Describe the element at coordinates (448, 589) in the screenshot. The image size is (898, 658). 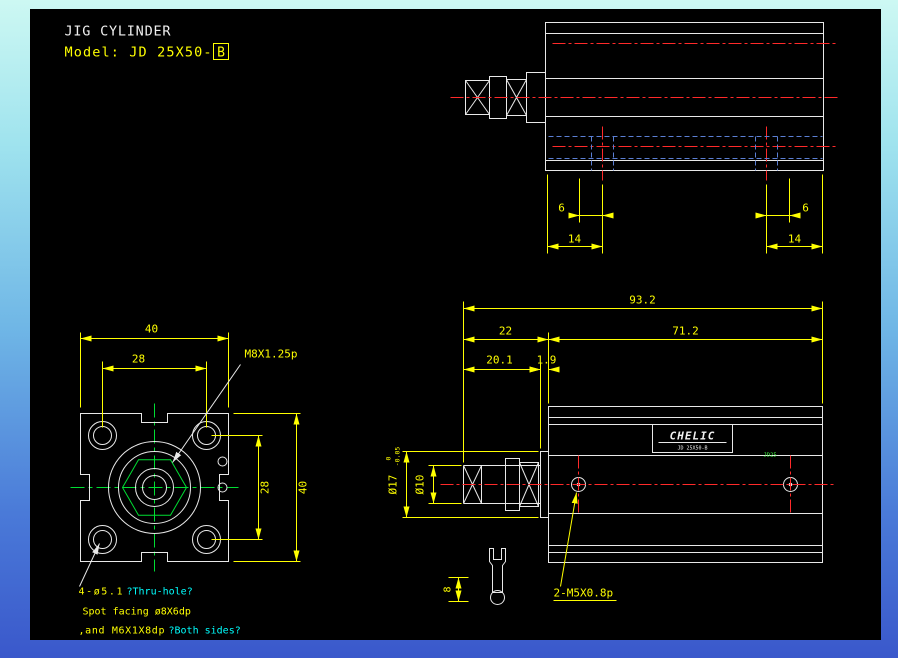
I see `dim-flats-8: 8` at that location.